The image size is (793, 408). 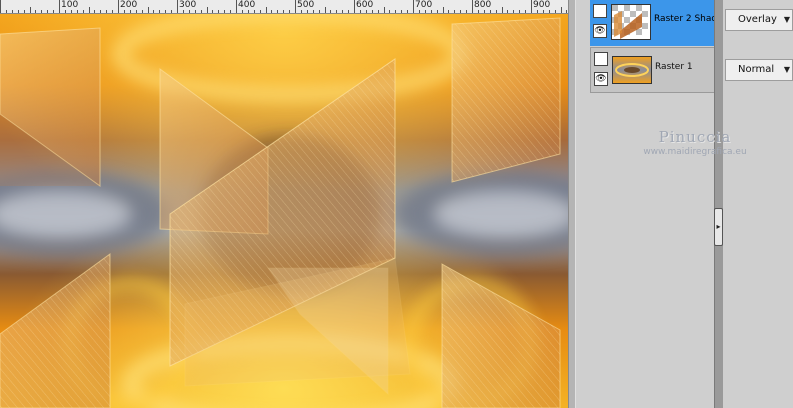 What do you see at coordinates (653, 70) in the screenshot?
I see `layer-row-raster-1: 👁 Raster 1` at bounding box center [653, 70].